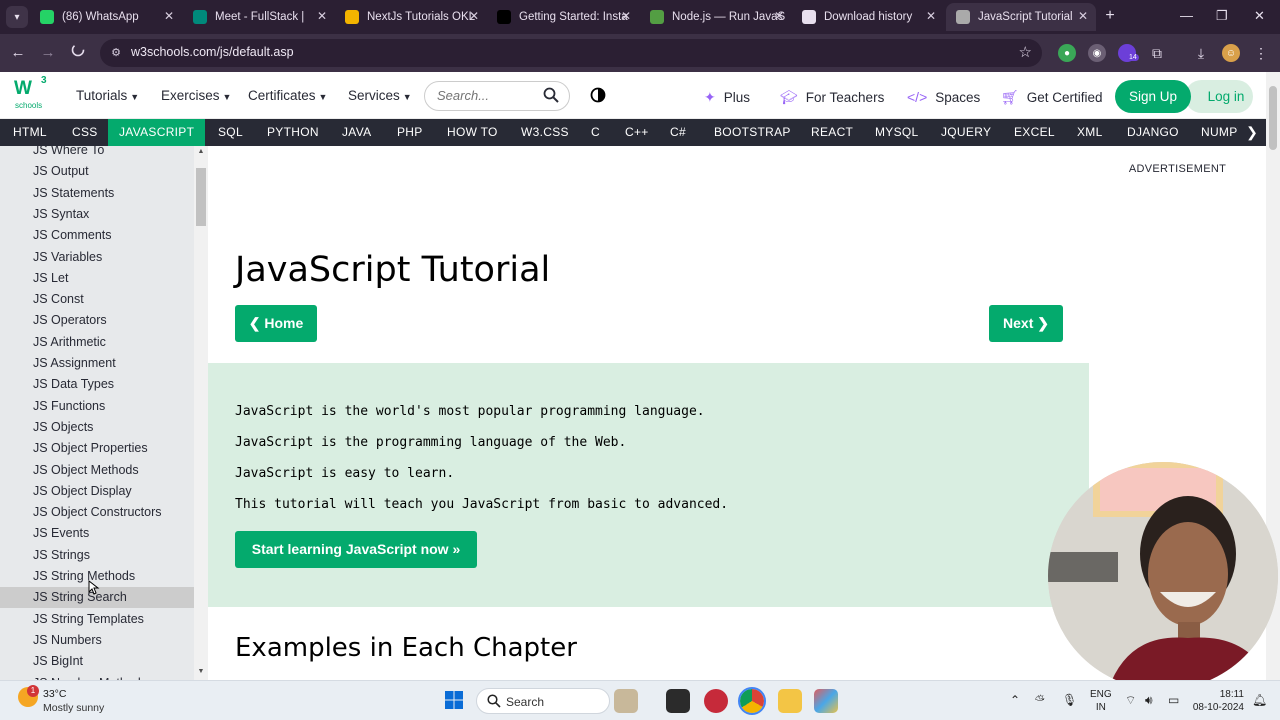 Image resolution: width=1280 pixels, height=720 pixels. Describe the element at coordinates (97, 214) in the screenshot. I see `sidebar-item: JS Syntax` at that location.